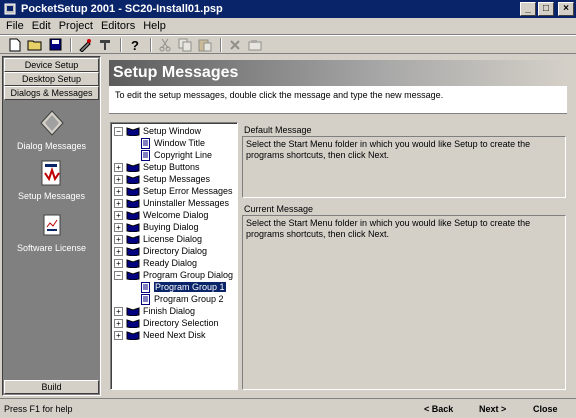 The width and height of the screenshot is (576, 418). What do you see at coordinates (181, 323) in the screenshot?
I see `tree-node-label: Directory Selection` at bounding box center [181, 323].